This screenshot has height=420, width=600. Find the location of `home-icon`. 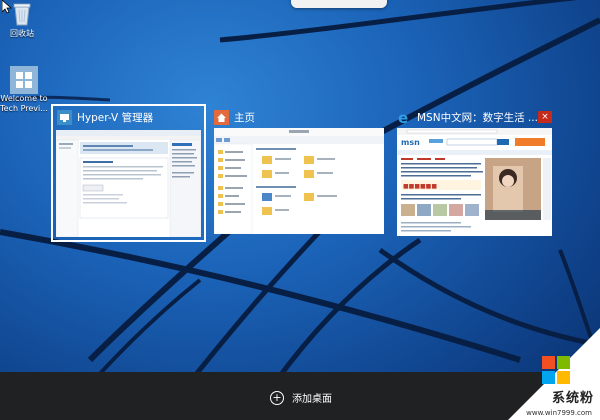

home-icon is located at coordinates (221, 117).